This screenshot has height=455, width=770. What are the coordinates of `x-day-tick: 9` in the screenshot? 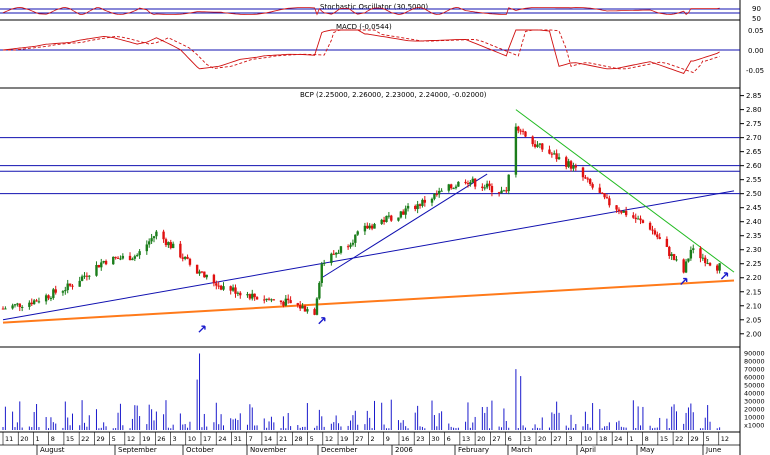 It's located at (388, 439).